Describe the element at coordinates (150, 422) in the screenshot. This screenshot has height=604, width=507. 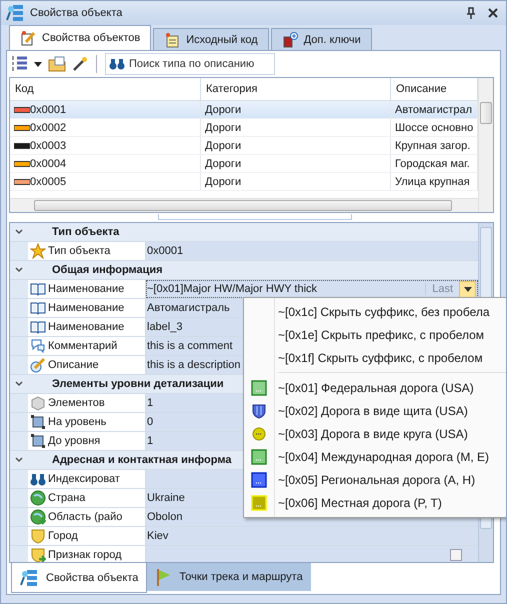
I see `property-value: 0` at that location.